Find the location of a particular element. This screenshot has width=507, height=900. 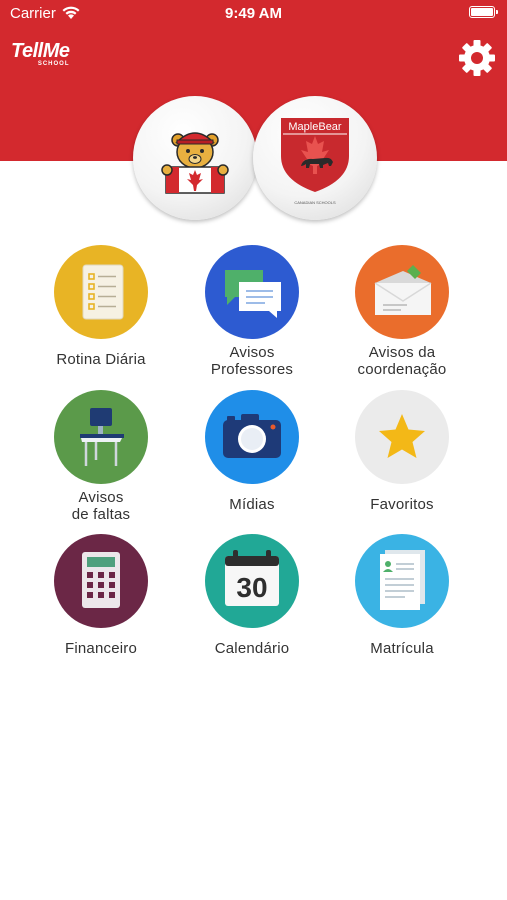

menu-label: Mídias is located at coordinates (252, 504).